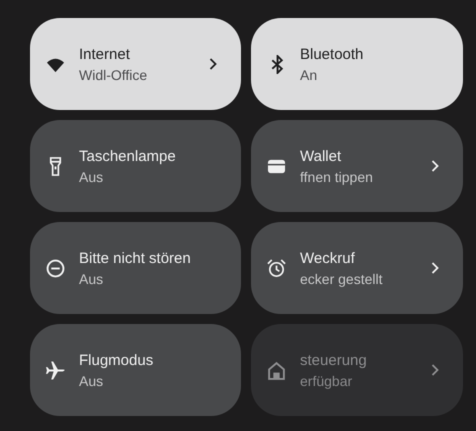 The image size is (476, 431). Describe the element at coordinates (337, 176) in the screenshot. I see `tile-status: ffnen tippen` at that location.